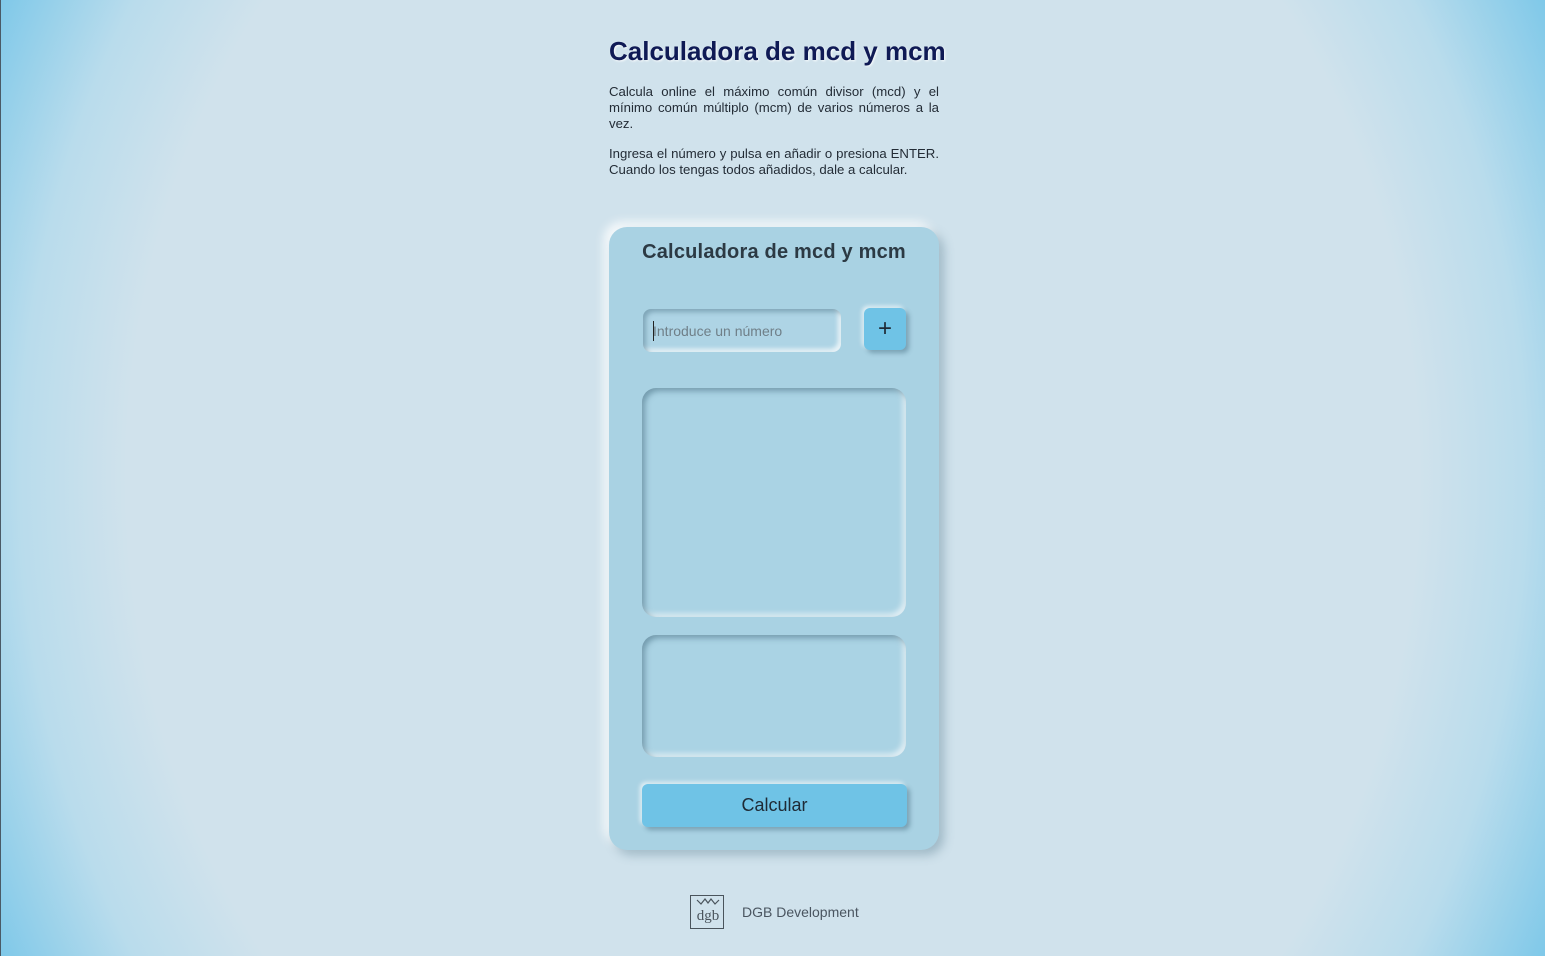 The width and height of the screenshot is (1545, 956). I want to click on numbers-list-box, so click(774, 502).